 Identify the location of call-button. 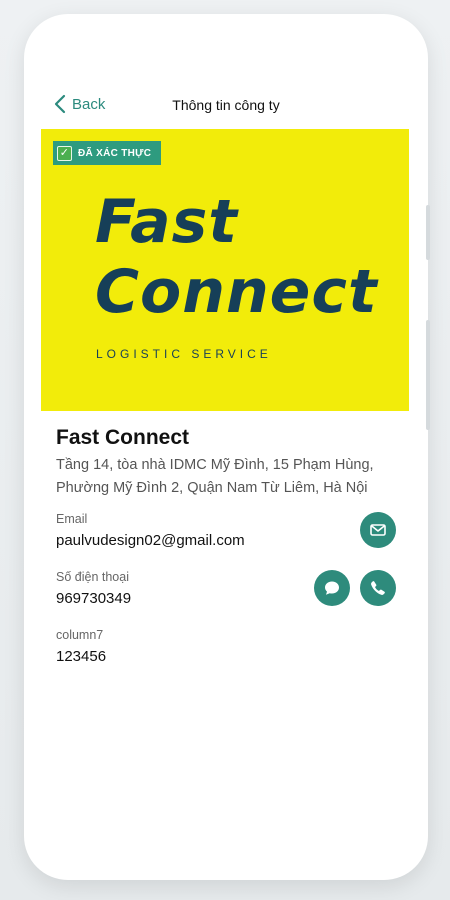
(378, 588).